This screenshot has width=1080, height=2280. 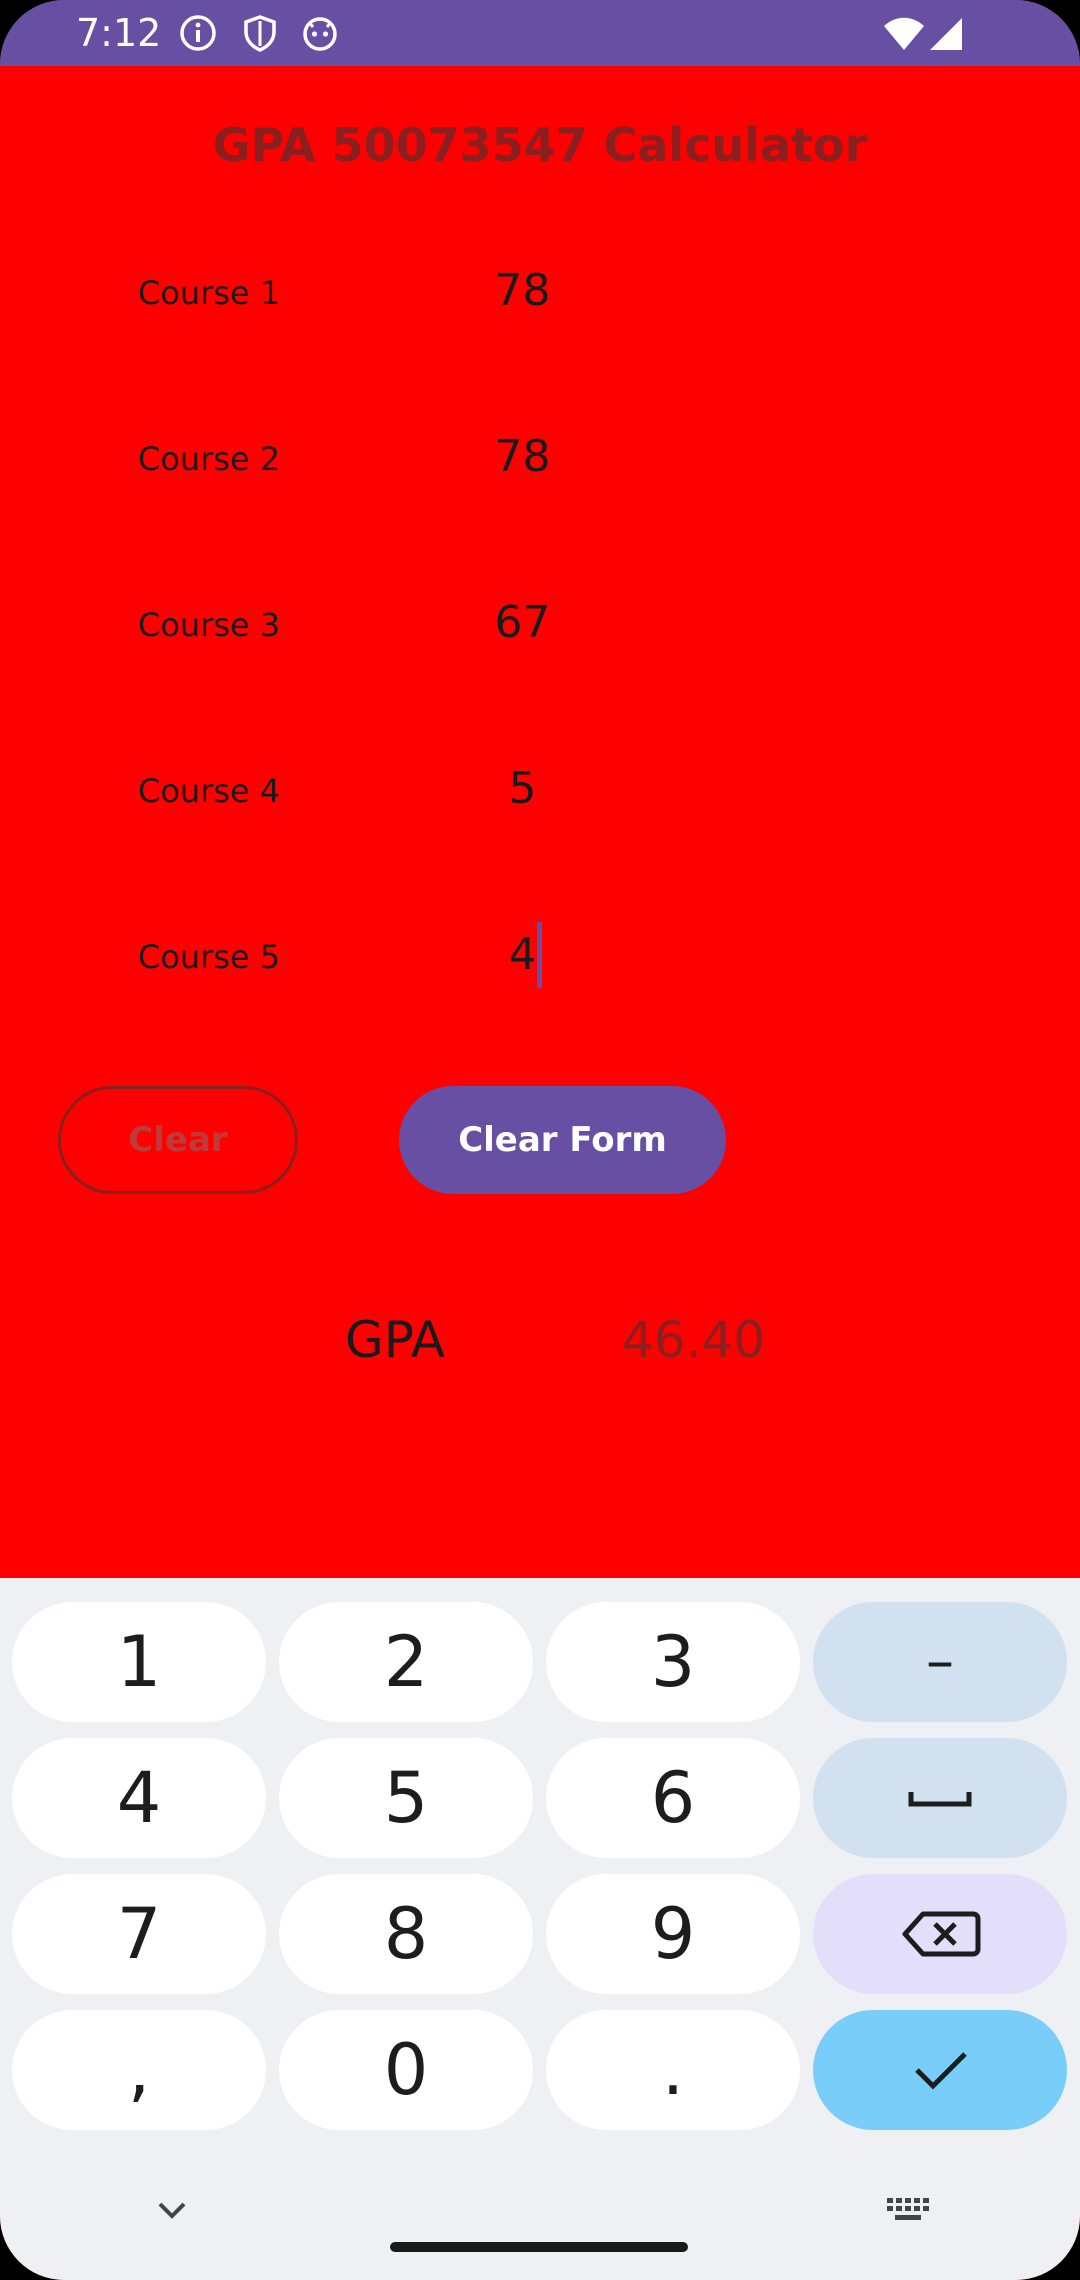 What do you see at coordinates (209, 957) in the screenshot?
I see `course-label: Course 5` at bounding box center [209, 957].